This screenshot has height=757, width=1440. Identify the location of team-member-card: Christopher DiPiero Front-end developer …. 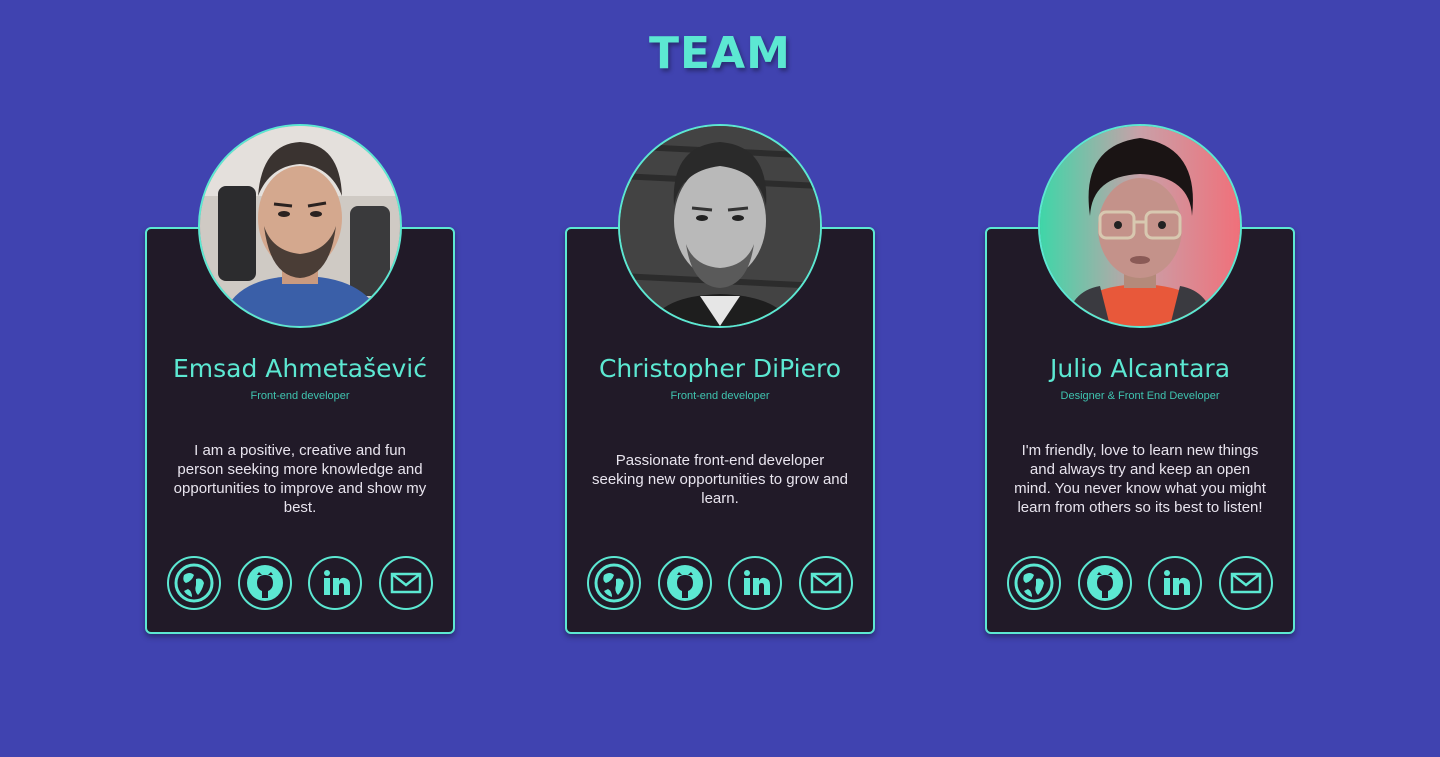
(720, 379).